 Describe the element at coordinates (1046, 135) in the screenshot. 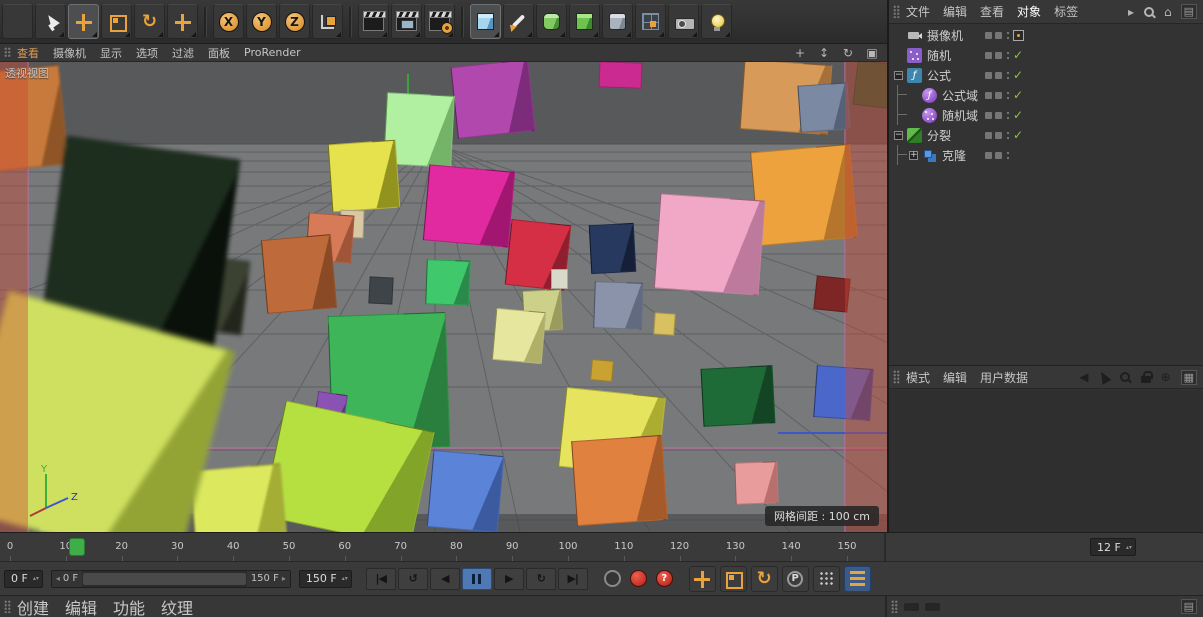

I see `object-row-分裂: − 分裂 ✓` at that location.